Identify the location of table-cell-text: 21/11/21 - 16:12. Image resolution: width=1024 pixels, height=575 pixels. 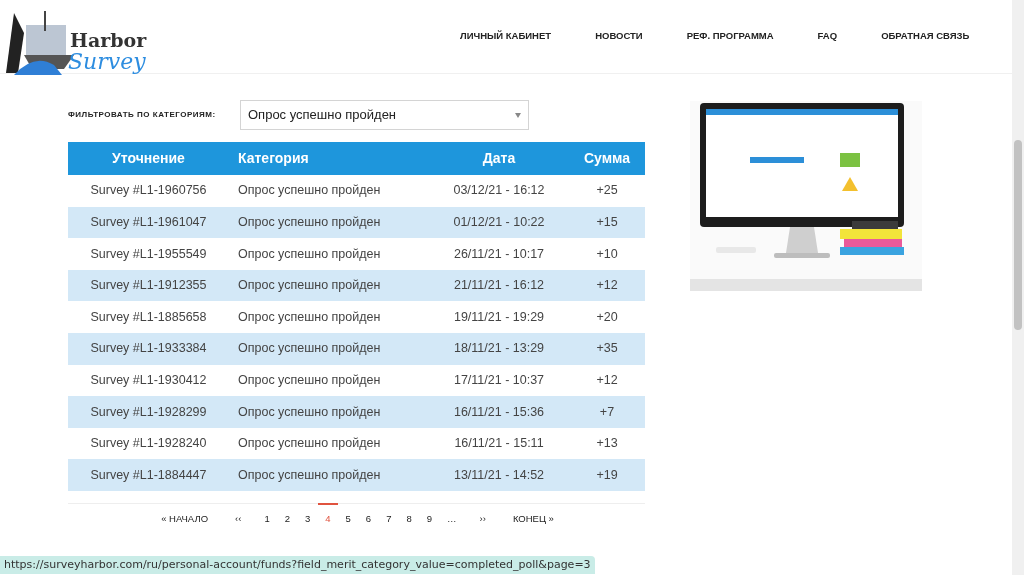
(499, 286).